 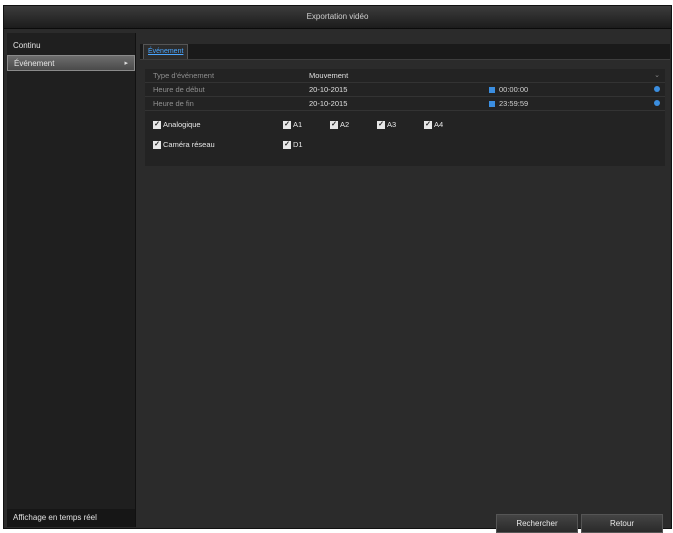 What do you see at coordinates (405, 104) in the screenshot?
I see `end-time-row: Heure de fin 20-10-2015 23:59:59` at bounding box center [405, 104].